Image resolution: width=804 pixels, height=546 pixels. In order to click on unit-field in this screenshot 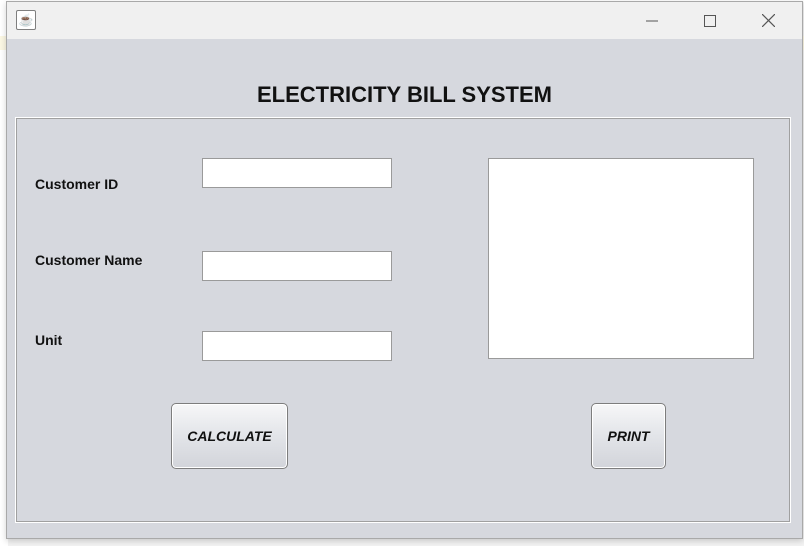, I will do `click(297, 346)`.